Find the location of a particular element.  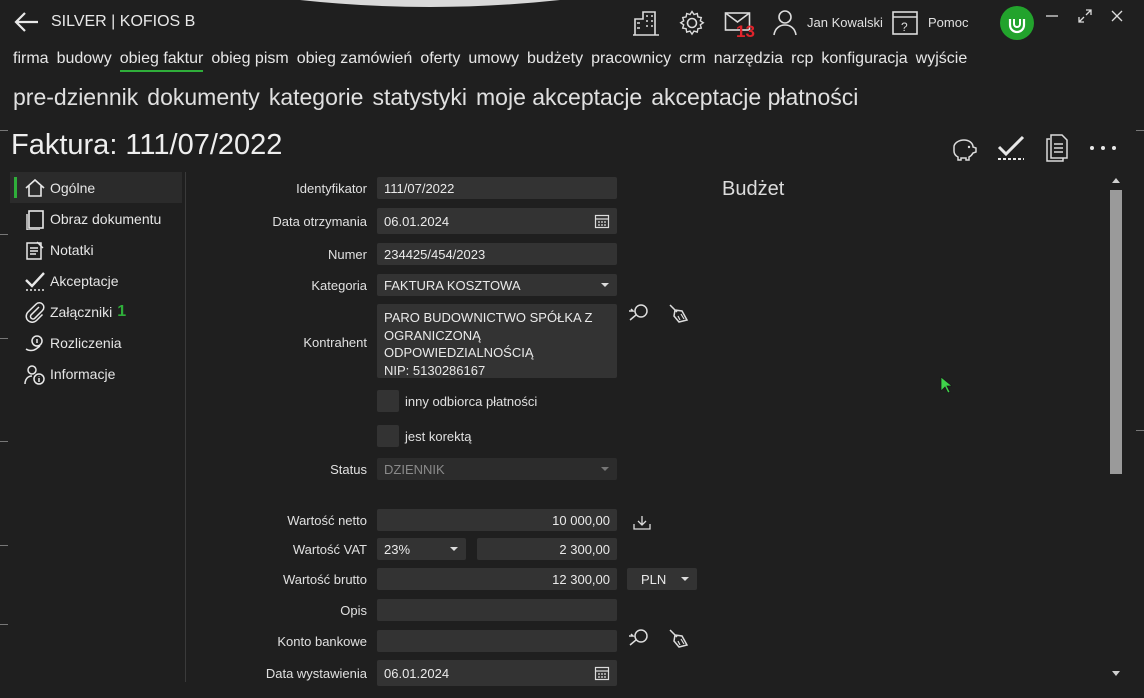

document-icon is located at coordinates (1057, 148).